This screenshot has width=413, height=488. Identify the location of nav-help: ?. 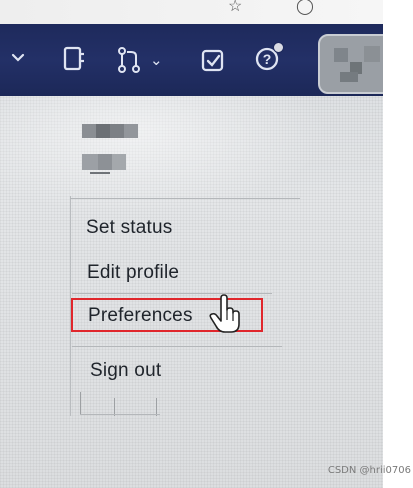
(269, 57).